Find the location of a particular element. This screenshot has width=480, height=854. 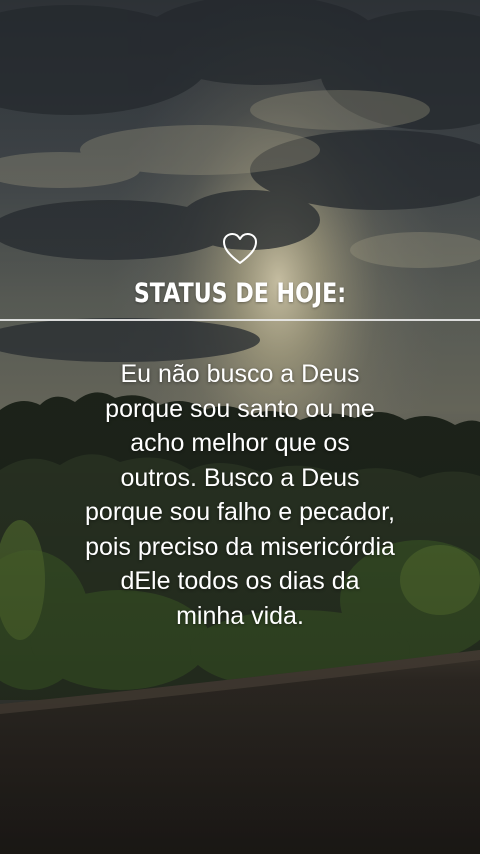

quote-line: outros. Busco a Deus is located at coordinates (240, 477).